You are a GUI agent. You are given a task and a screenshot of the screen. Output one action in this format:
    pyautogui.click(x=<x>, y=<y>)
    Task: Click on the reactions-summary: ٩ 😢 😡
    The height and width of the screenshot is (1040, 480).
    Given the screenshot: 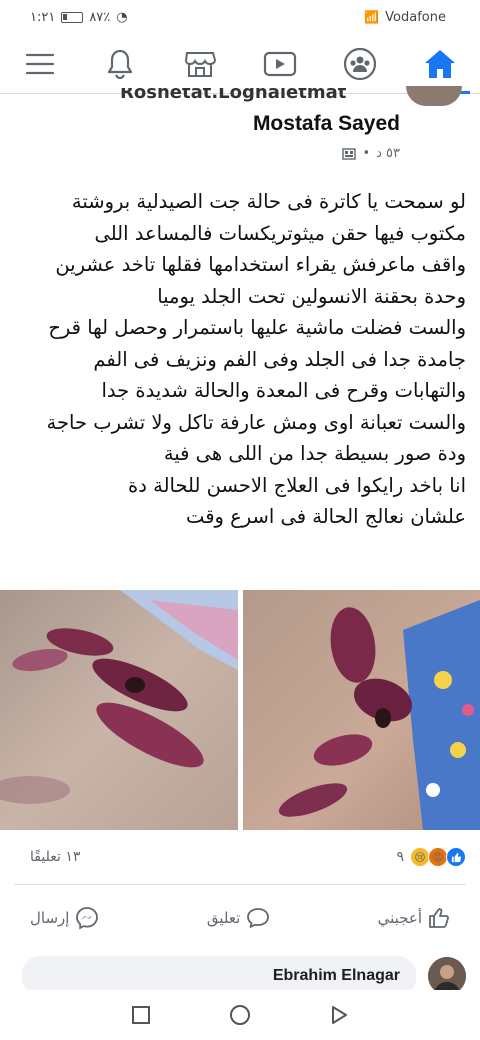 What is the action you would take?
    pyautogui.click(x=431, y=857)
    